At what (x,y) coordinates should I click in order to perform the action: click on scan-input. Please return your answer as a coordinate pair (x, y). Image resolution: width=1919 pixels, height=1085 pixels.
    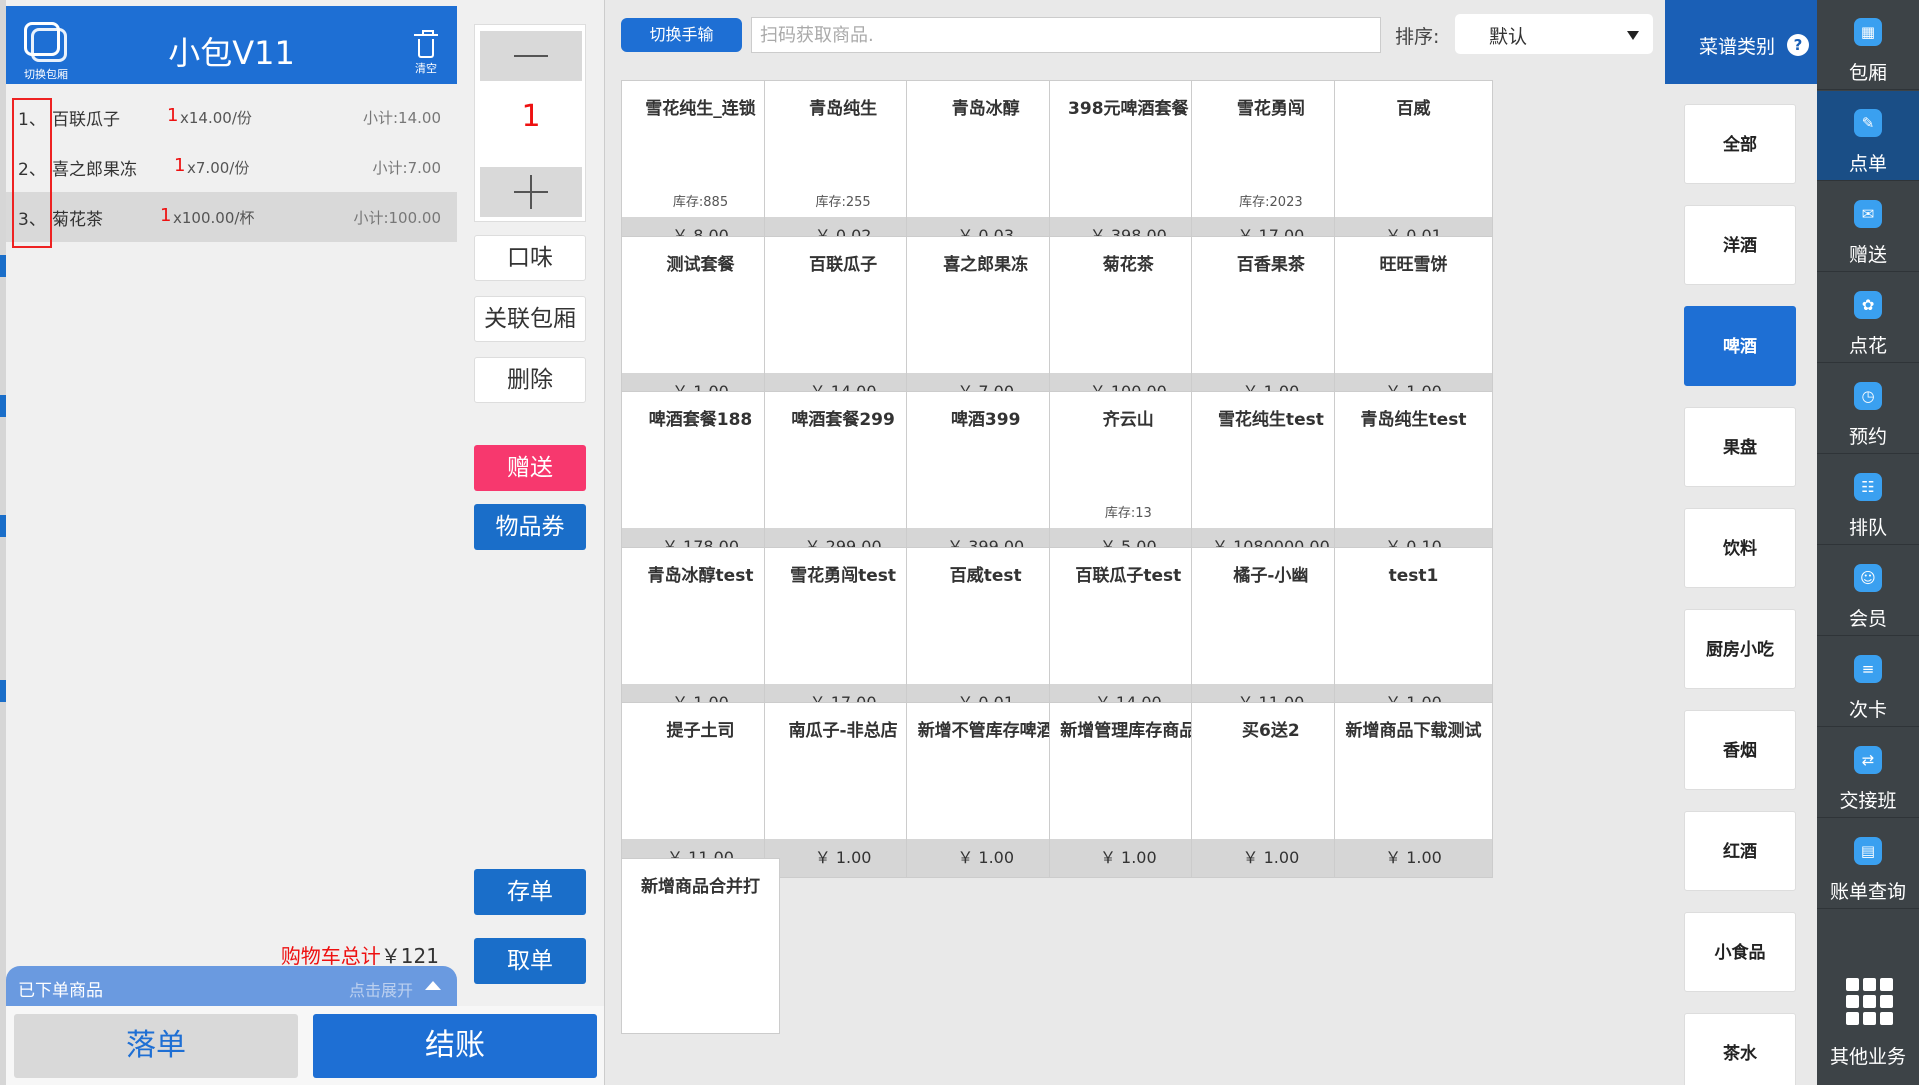
    Looking at the image, I should click on (1066, 35).